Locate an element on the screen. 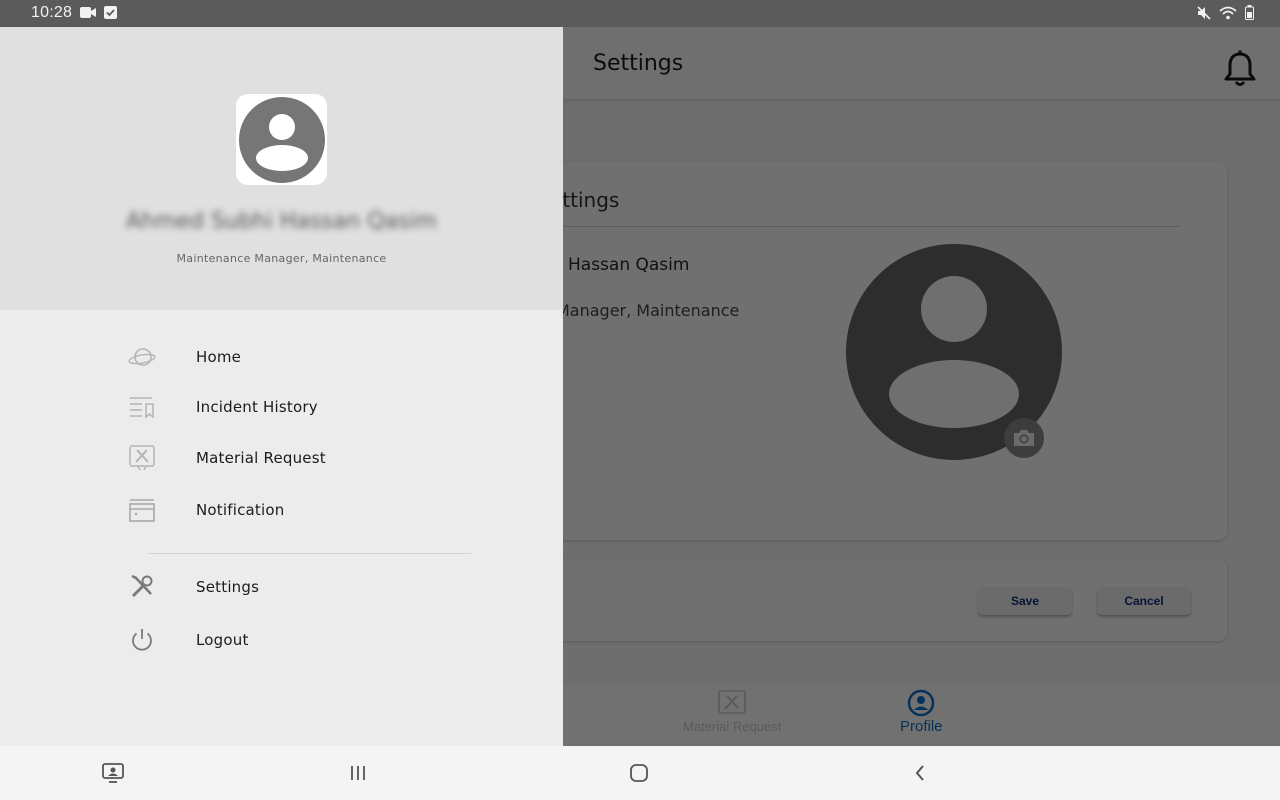 Image resolution: width=1280 pixels, height=800 pixels. bell-icon is located at coordinates (1240, 69).